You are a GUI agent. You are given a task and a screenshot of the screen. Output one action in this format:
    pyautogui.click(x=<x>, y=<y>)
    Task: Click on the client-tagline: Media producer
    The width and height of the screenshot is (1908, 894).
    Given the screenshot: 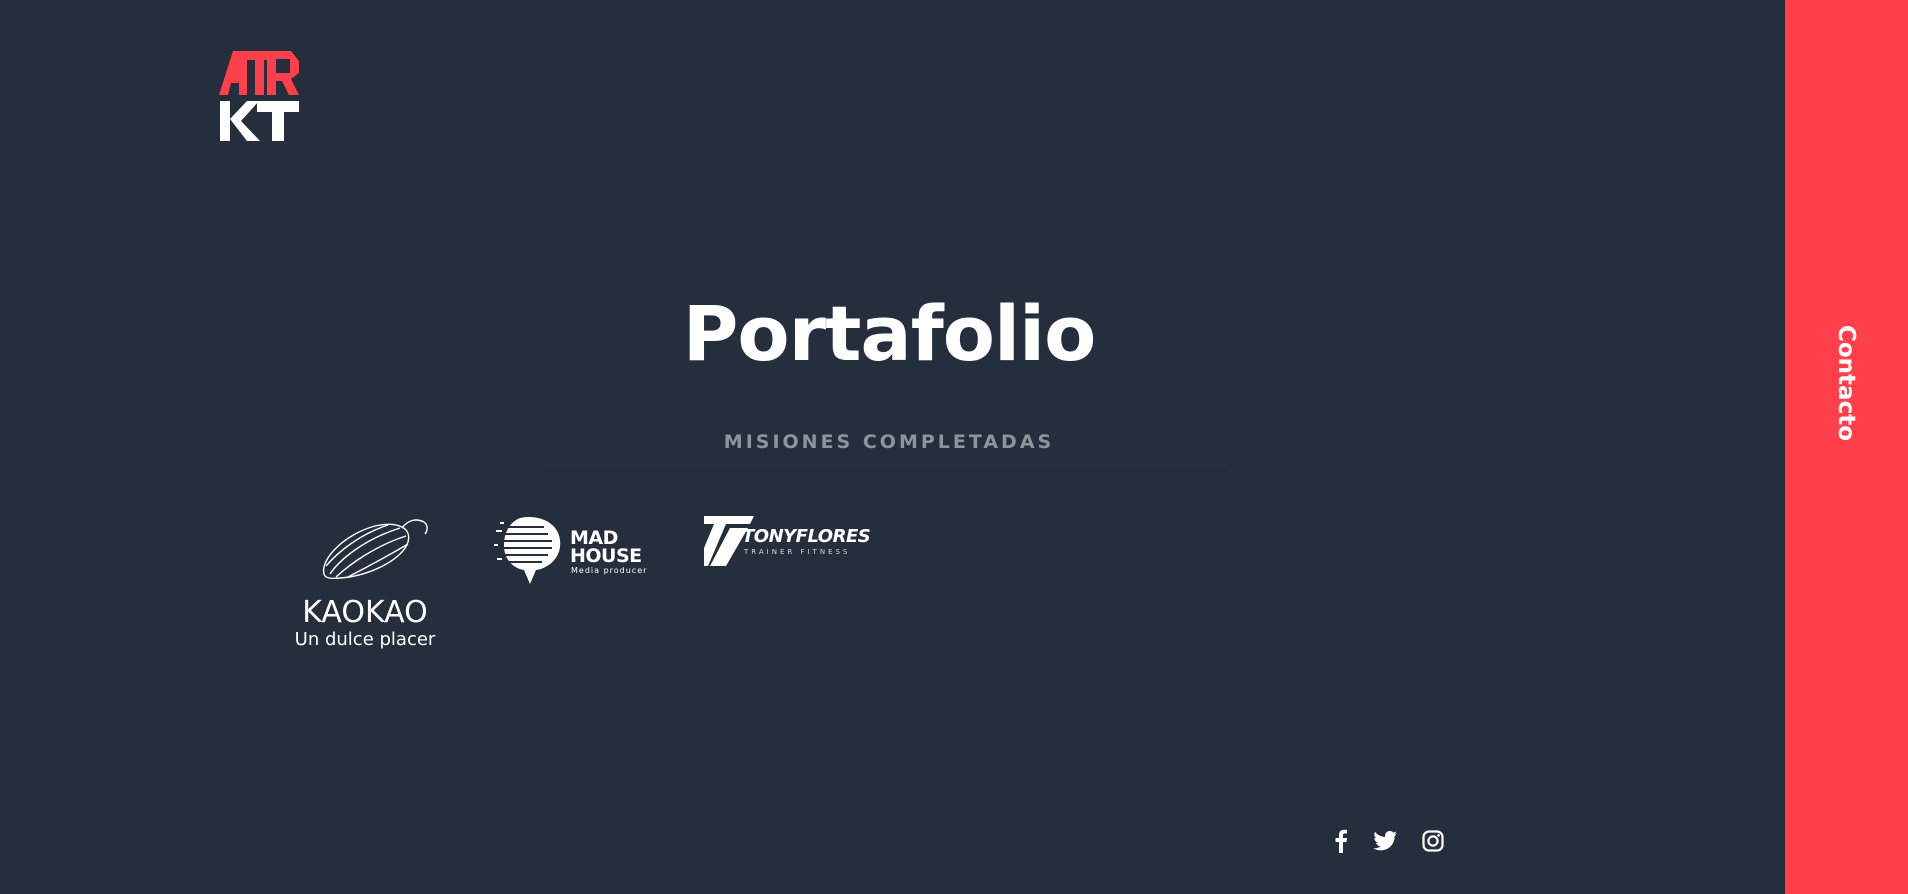 What is the action you would take?
    pyautogui.click(x=609, y=570)
    